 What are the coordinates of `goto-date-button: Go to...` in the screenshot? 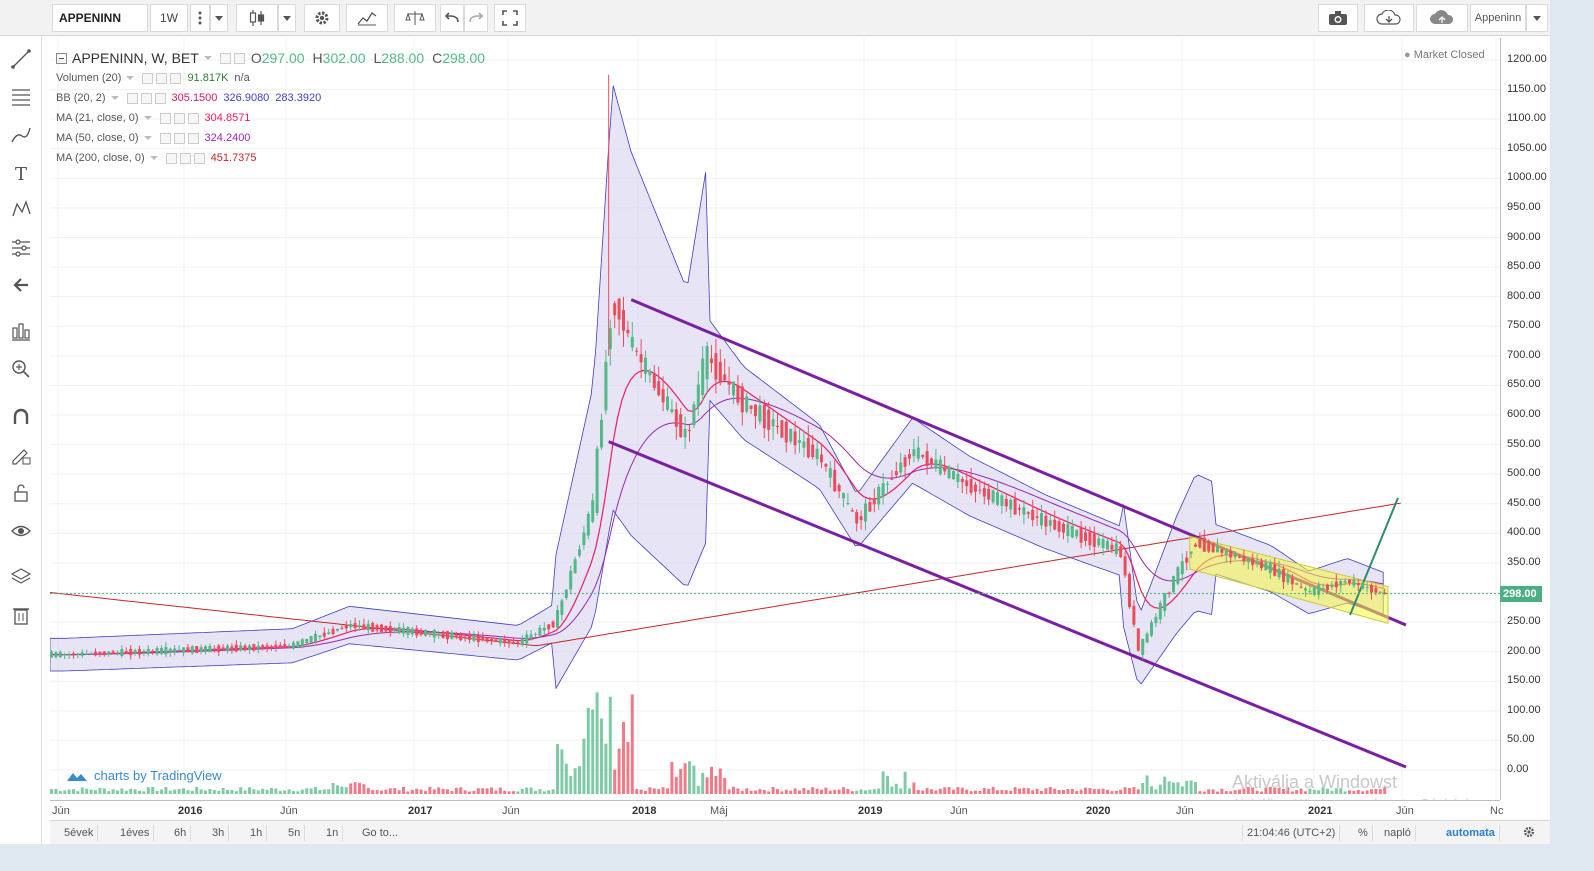 It's located at (380, 833).